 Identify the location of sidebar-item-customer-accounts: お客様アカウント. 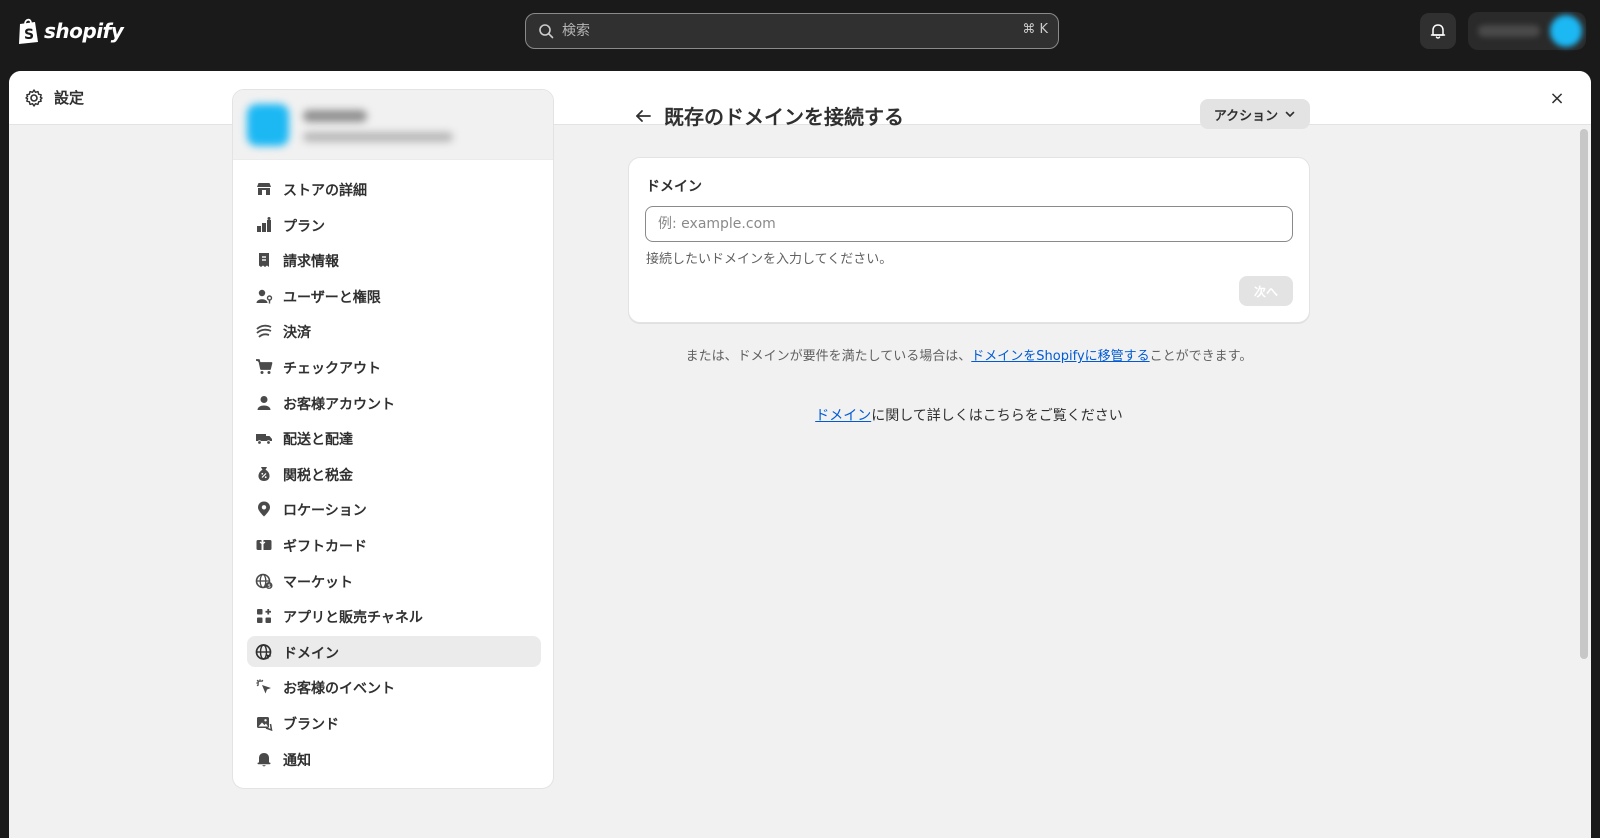
(394, 402).